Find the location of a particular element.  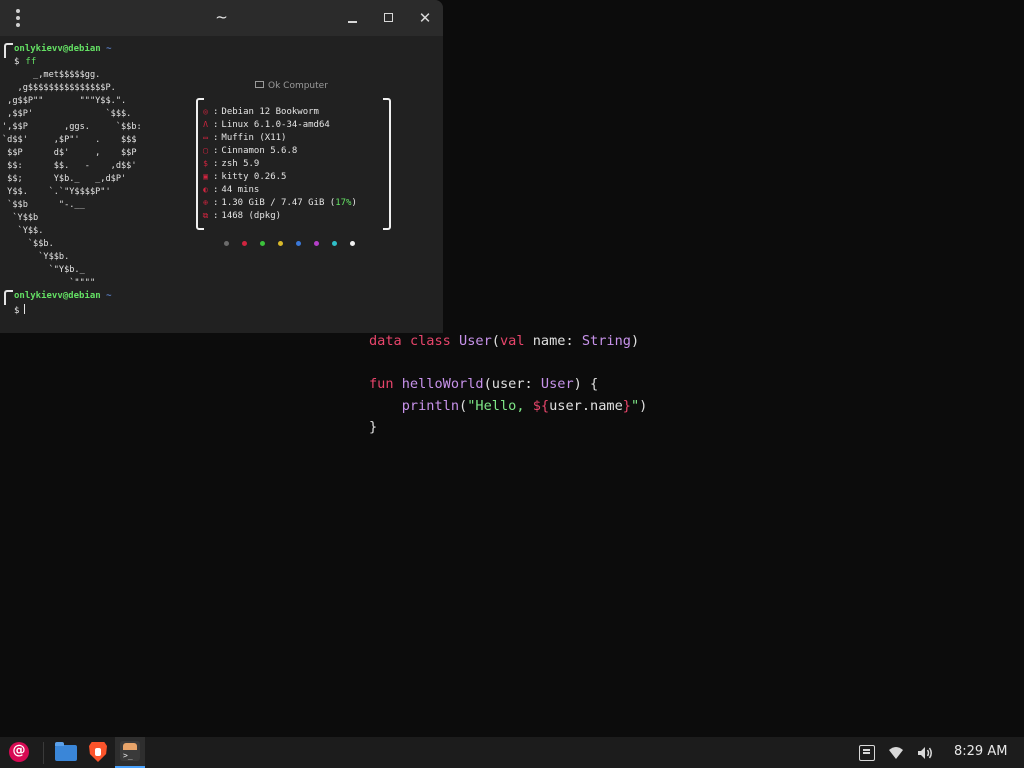

memory-percent: 17% is located at coordinates (343, 203).